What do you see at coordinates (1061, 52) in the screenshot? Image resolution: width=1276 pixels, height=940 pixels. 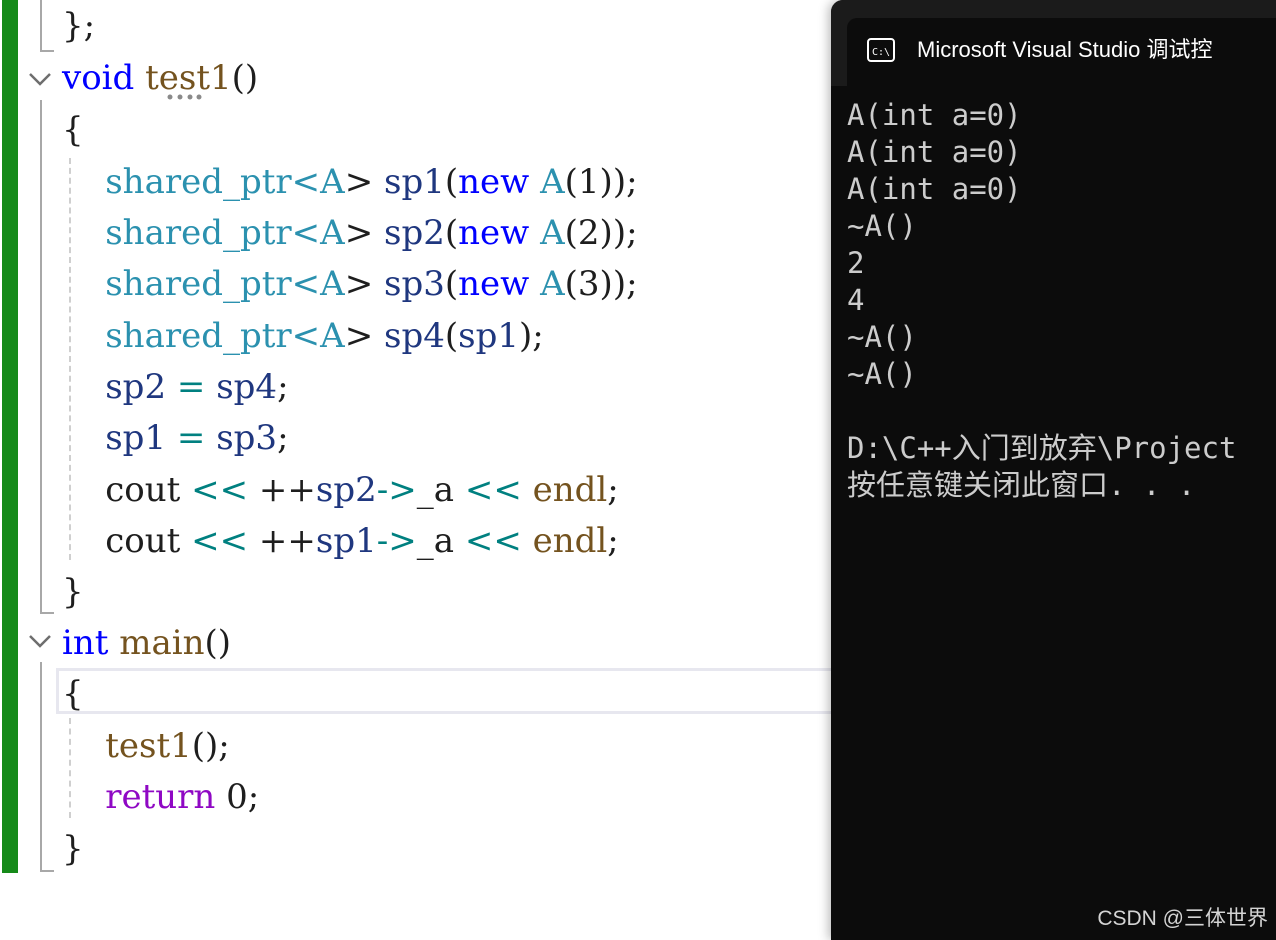 I see `console-tab: C:\ Microsoft Visual Studio 调试控` at bounding box center [1061, 52].